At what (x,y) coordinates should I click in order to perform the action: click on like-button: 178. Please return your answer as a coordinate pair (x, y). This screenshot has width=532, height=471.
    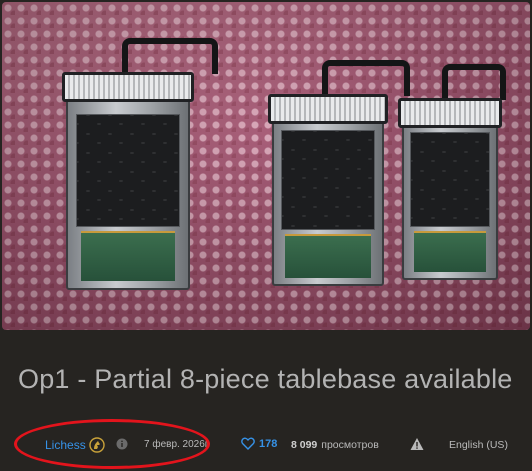
    Looking at the image, I should click on (259, 443).